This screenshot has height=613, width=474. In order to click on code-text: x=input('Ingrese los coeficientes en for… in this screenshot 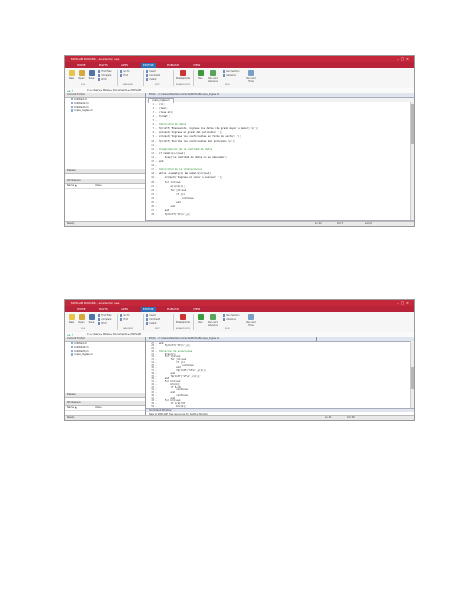, I will do `click(200, 136)`.